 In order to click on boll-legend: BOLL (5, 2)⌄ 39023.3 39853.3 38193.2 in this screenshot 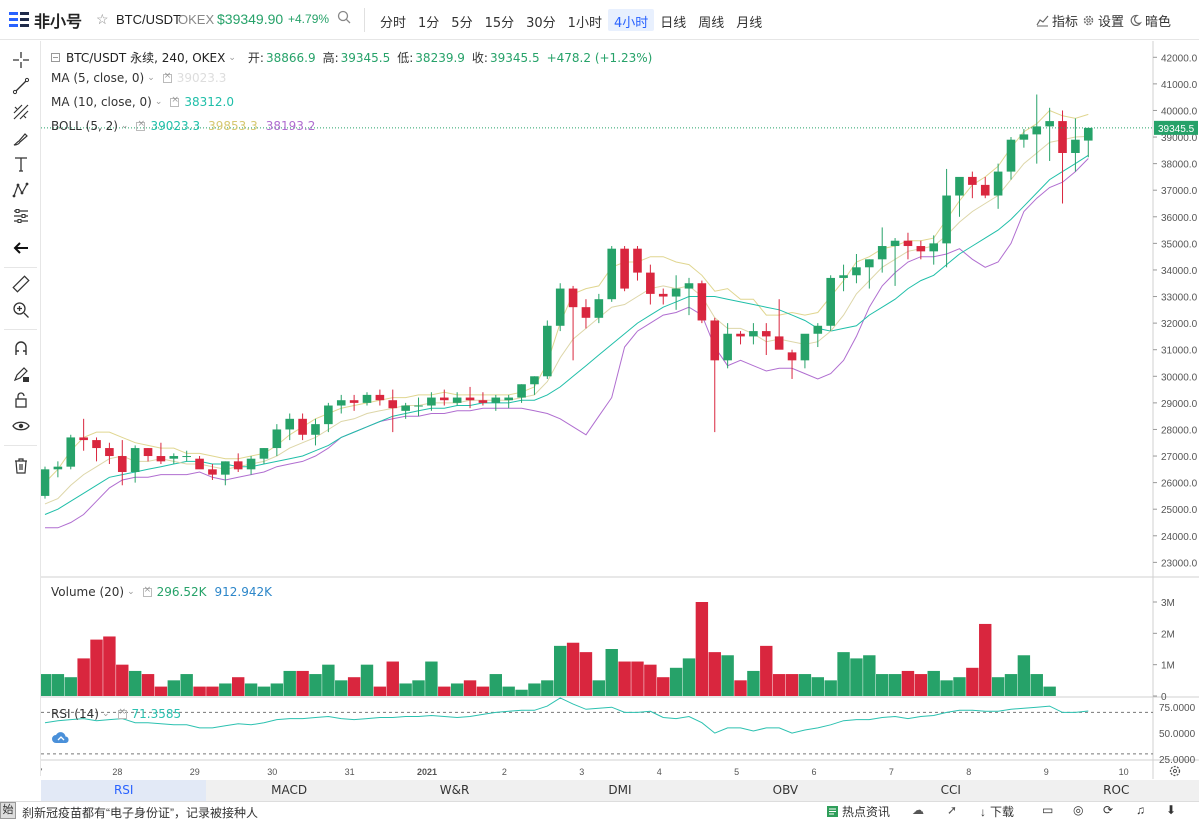, I will do `click(183, 126)`.